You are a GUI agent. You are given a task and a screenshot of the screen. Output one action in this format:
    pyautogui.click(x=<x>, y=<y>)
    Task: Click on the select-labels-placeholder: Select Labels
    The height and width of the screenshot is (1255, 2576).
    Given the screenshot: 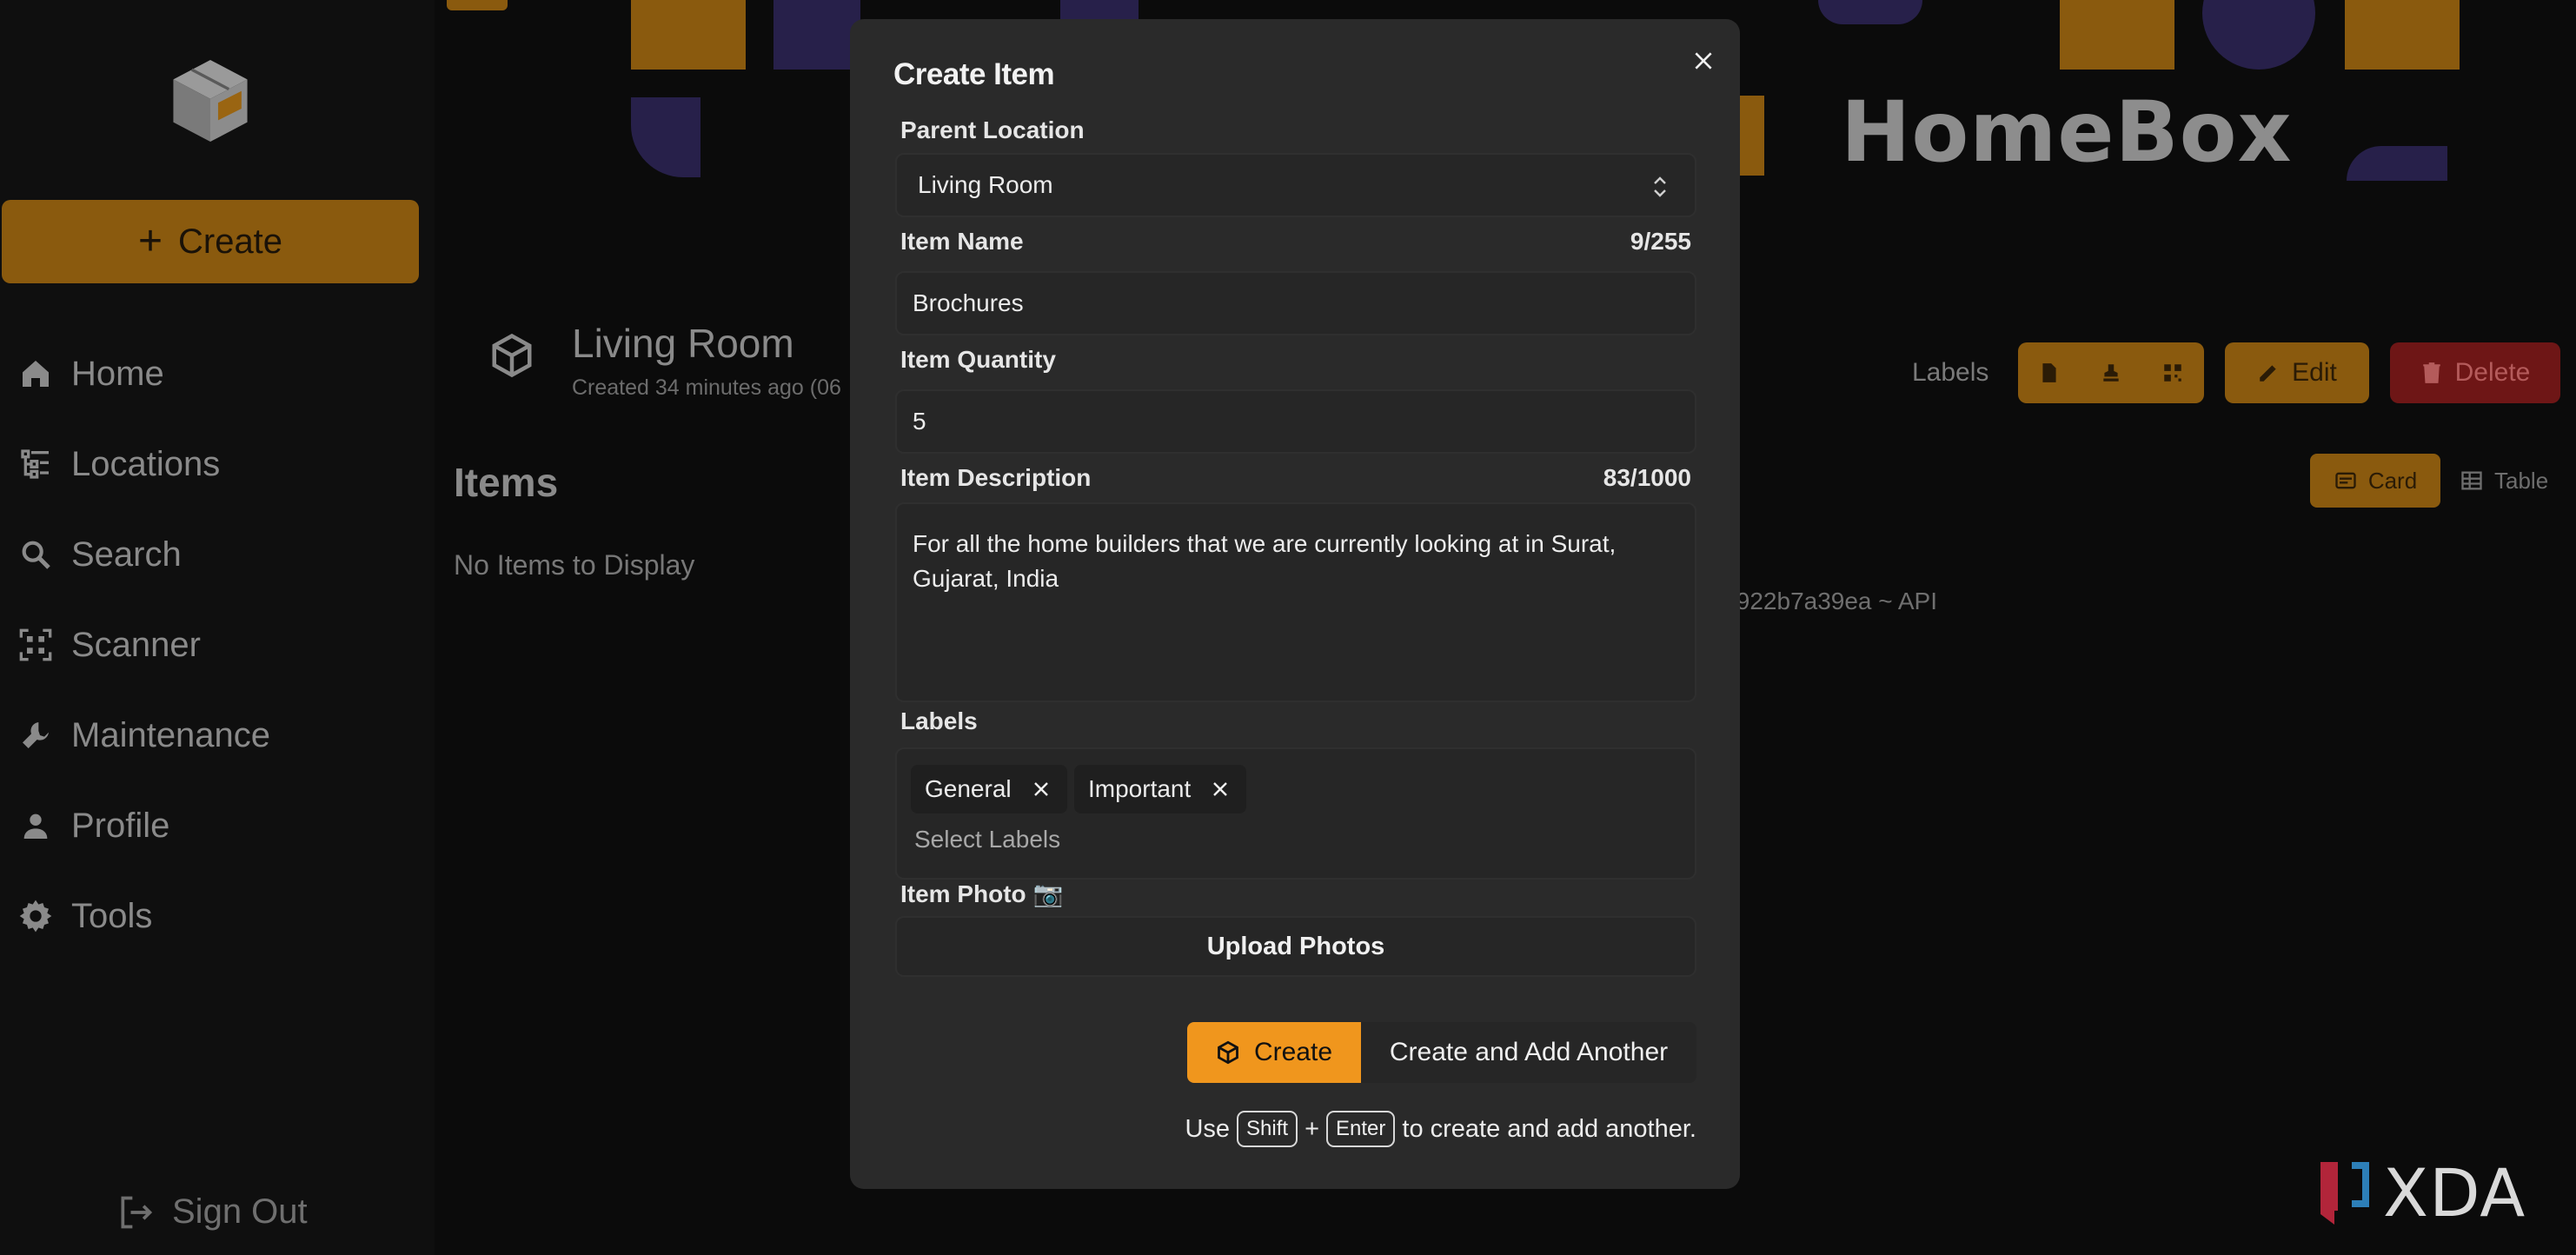 What is the action you would take?
    pyautogui.click(x=987, y=839)
    